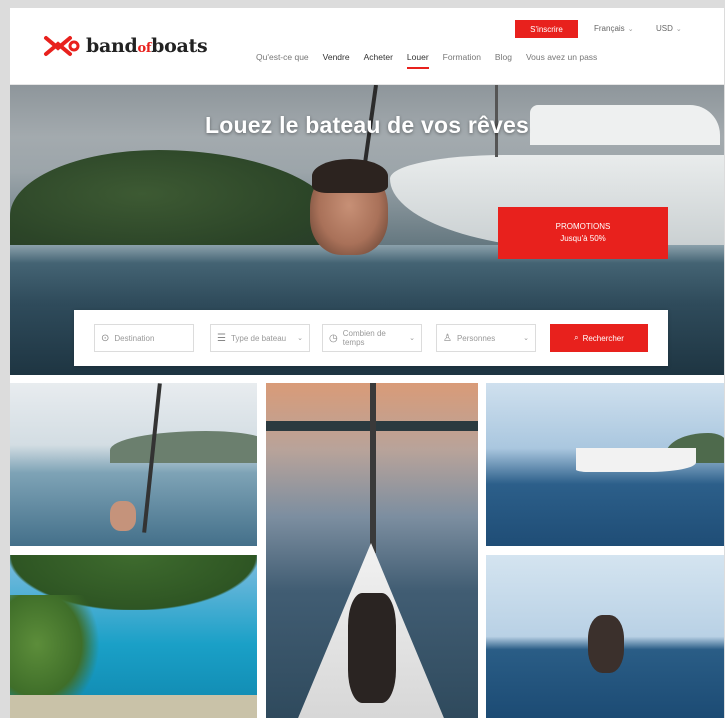  I want to click on tile-feet, so click(123, 516).